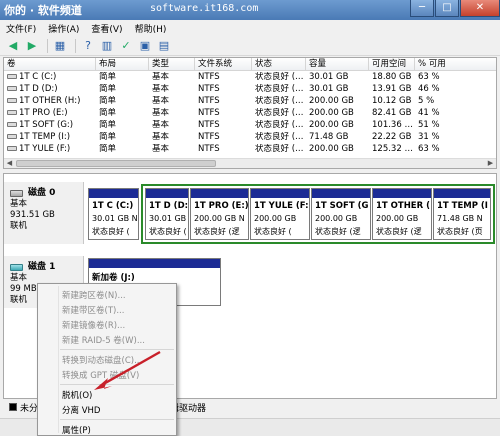  I want to click on annotation-arrow-icon, so click(127, 370).